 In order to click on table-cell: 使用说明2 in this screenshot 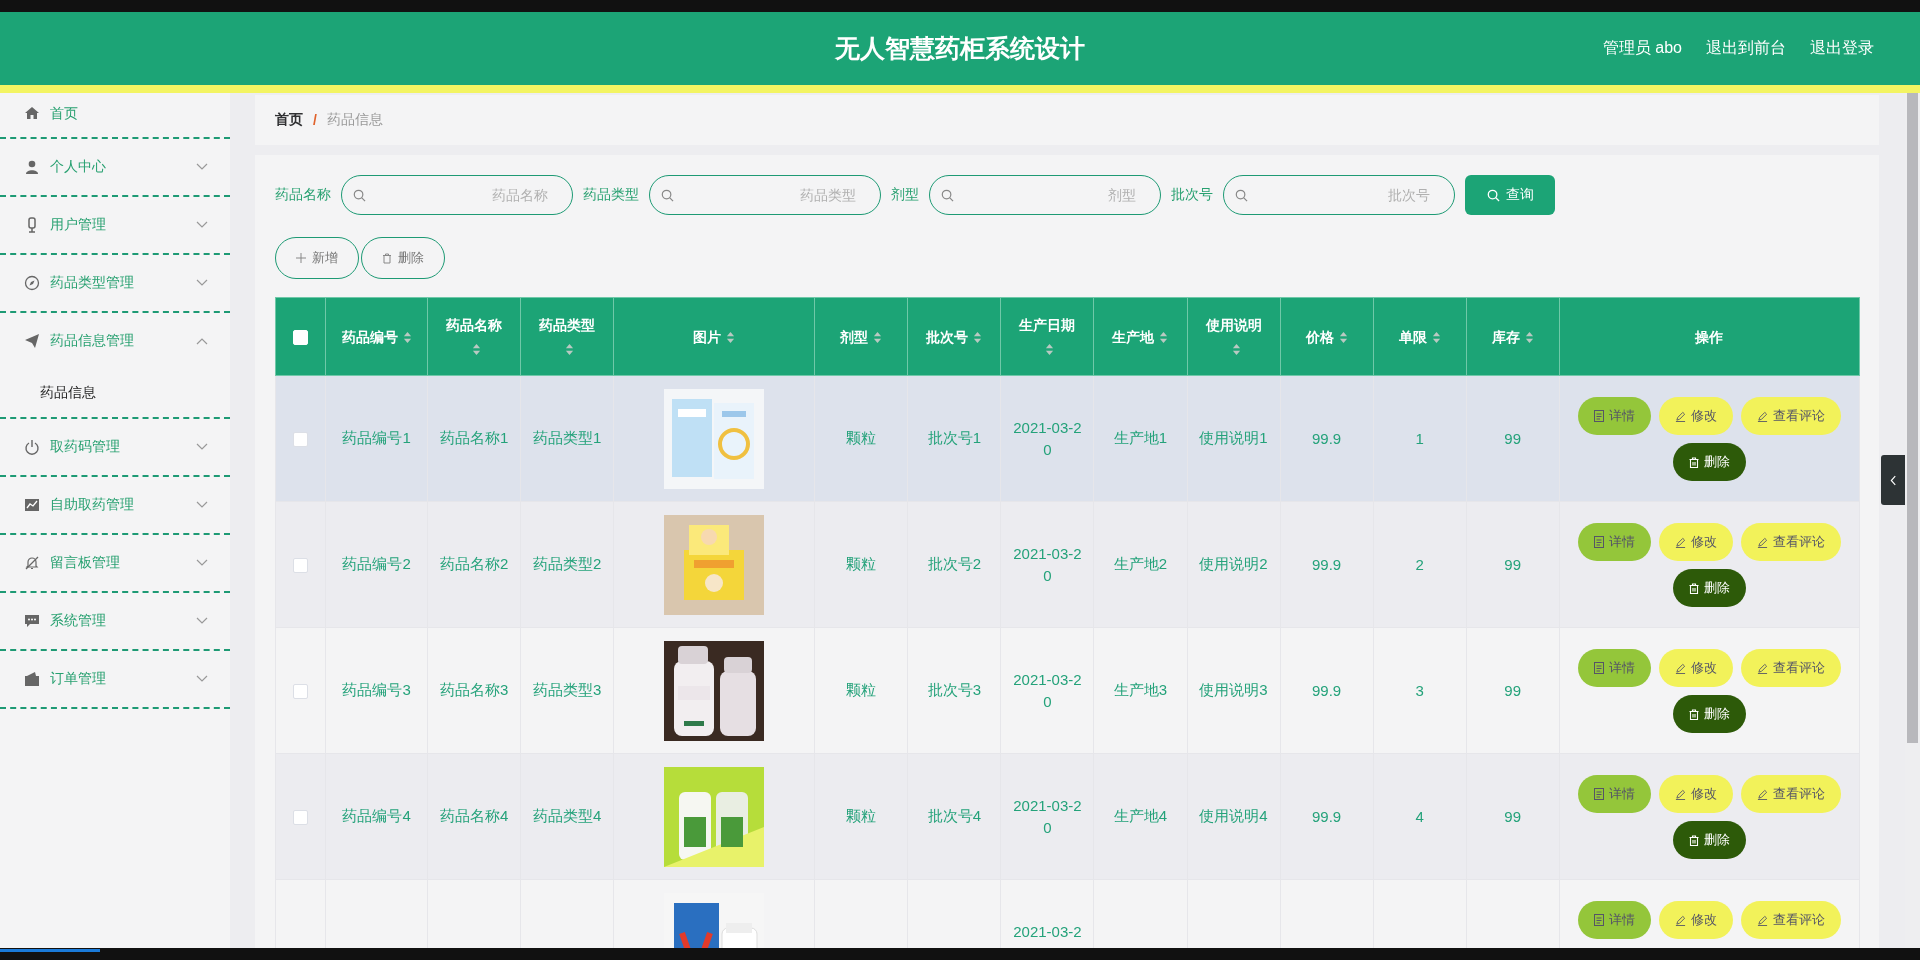, I will do `click(1233, 563)`.